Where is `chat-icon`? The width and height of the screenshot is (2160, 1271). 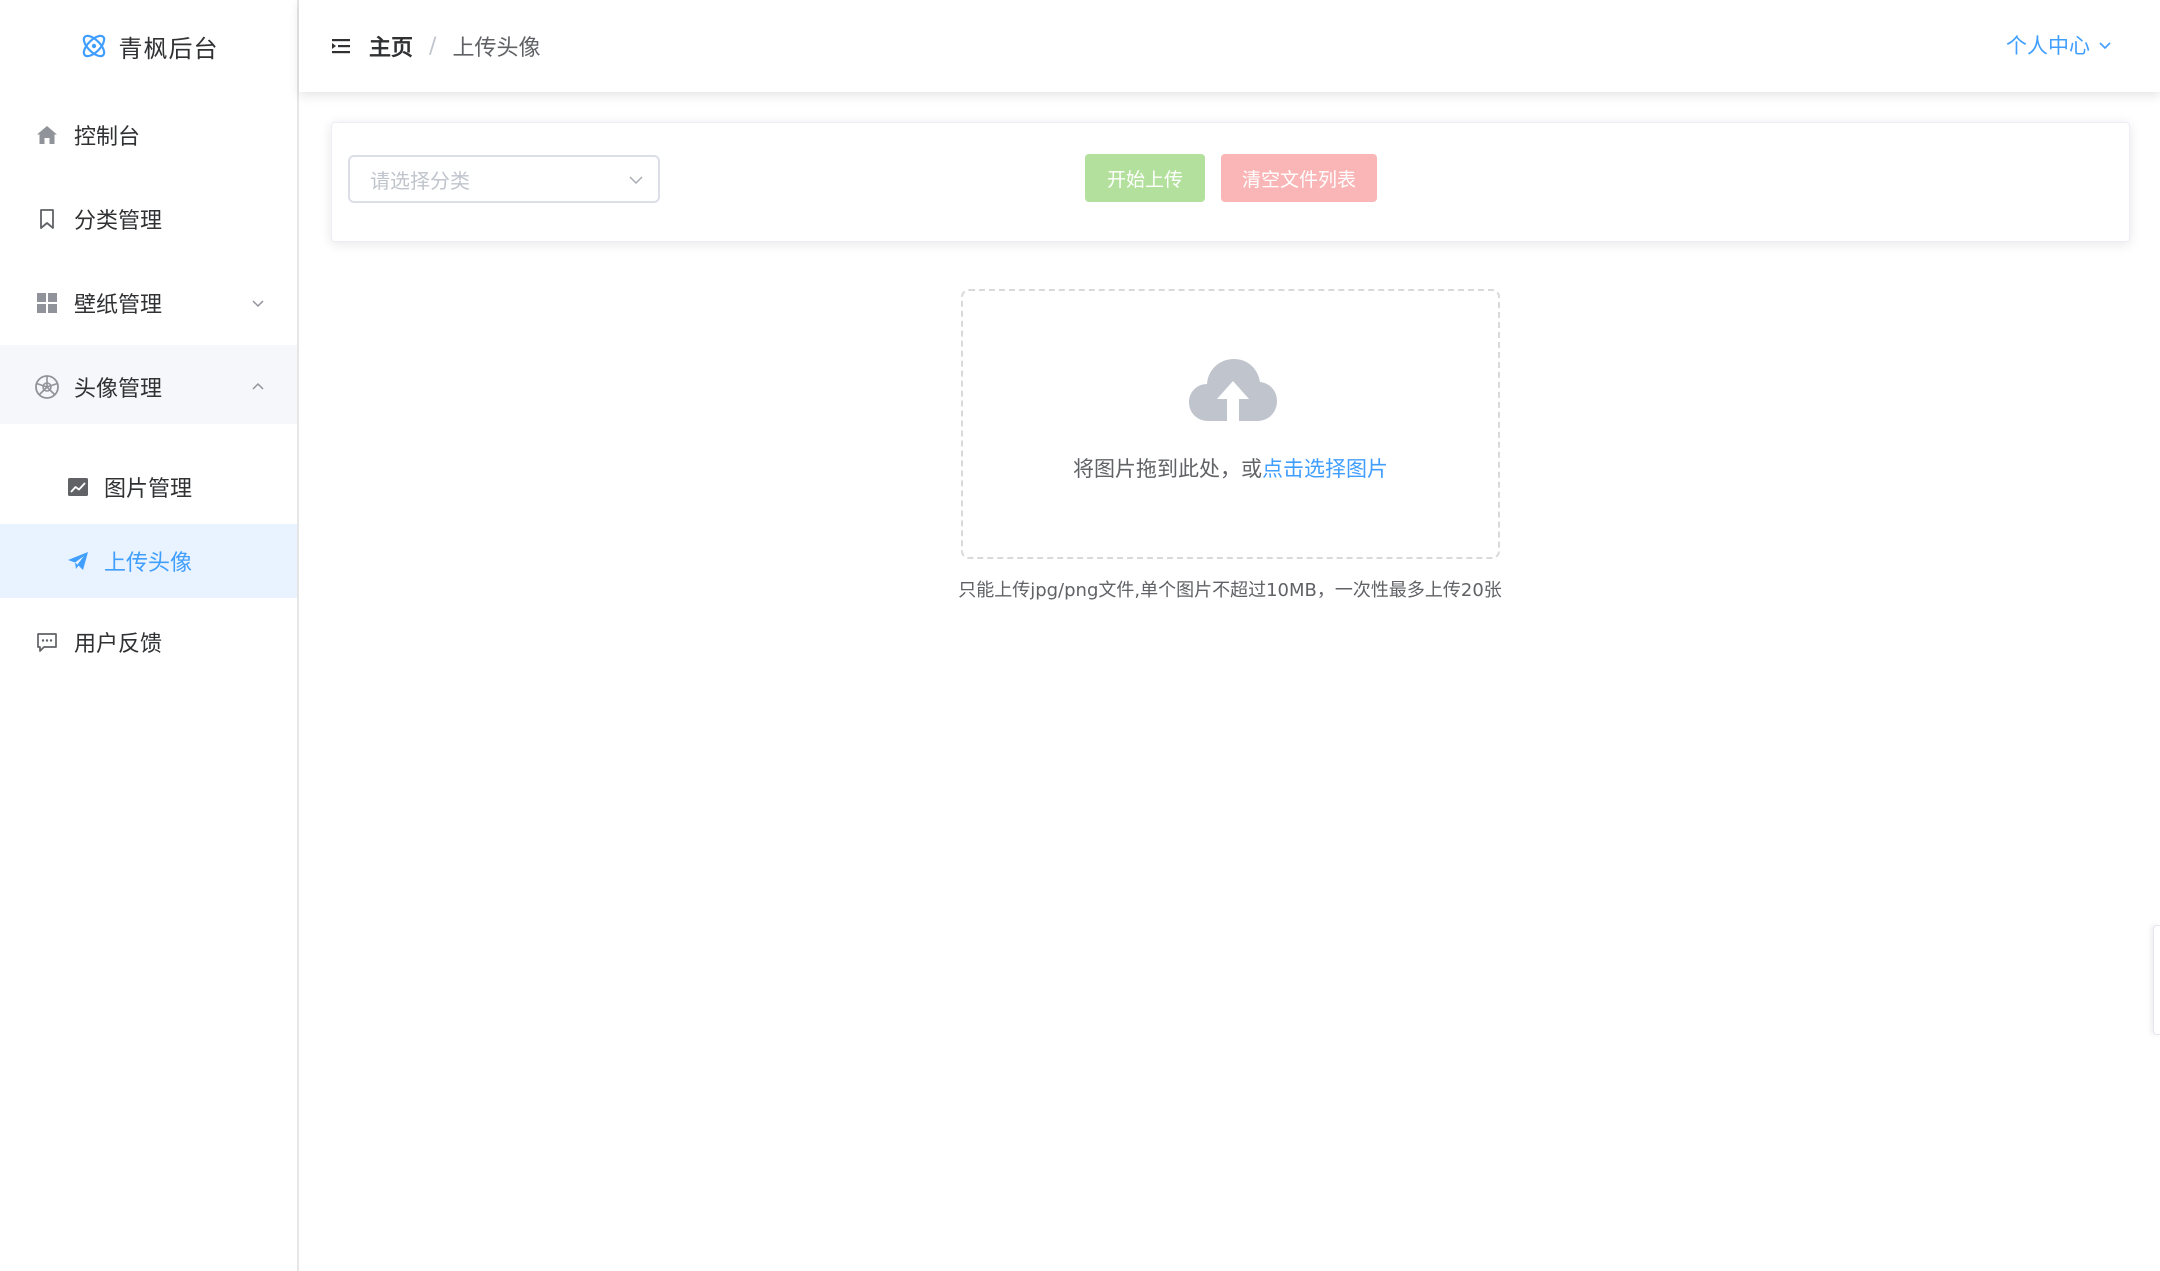
chat-icon is located at coordinates (47, 642).